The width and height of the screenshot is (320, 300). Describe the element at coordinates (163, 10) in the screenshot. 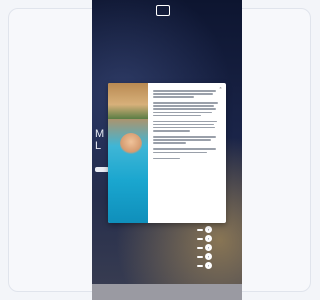

I see `brand-logo` at that location.